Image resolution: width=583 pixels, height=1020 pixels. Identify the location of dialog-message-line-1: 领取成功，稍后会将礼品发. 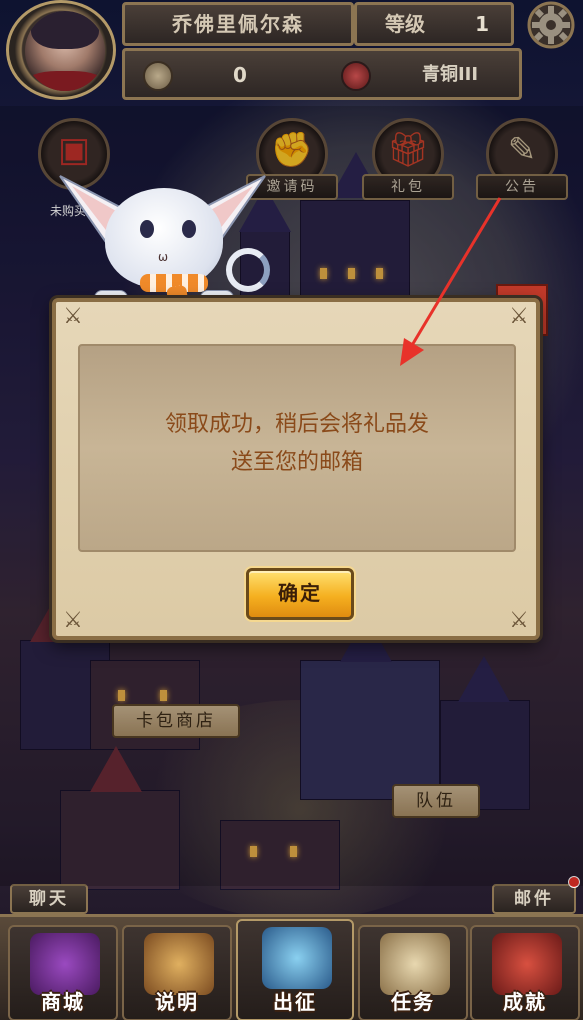
(296, 424).